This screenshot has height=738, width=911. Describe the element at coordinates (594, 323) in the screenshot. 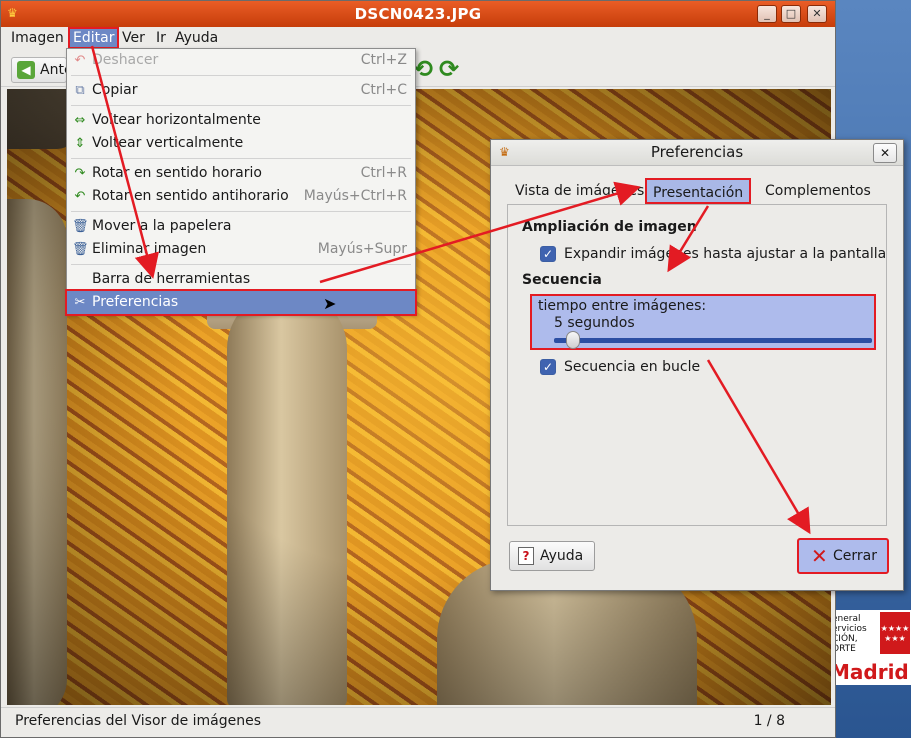

I see `interval-value: 5 segundos` at that location.